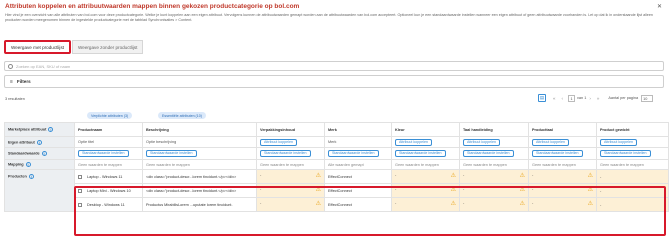  I want to click on product-name-cell: Desktop - Windows 11, so click(108, 204).